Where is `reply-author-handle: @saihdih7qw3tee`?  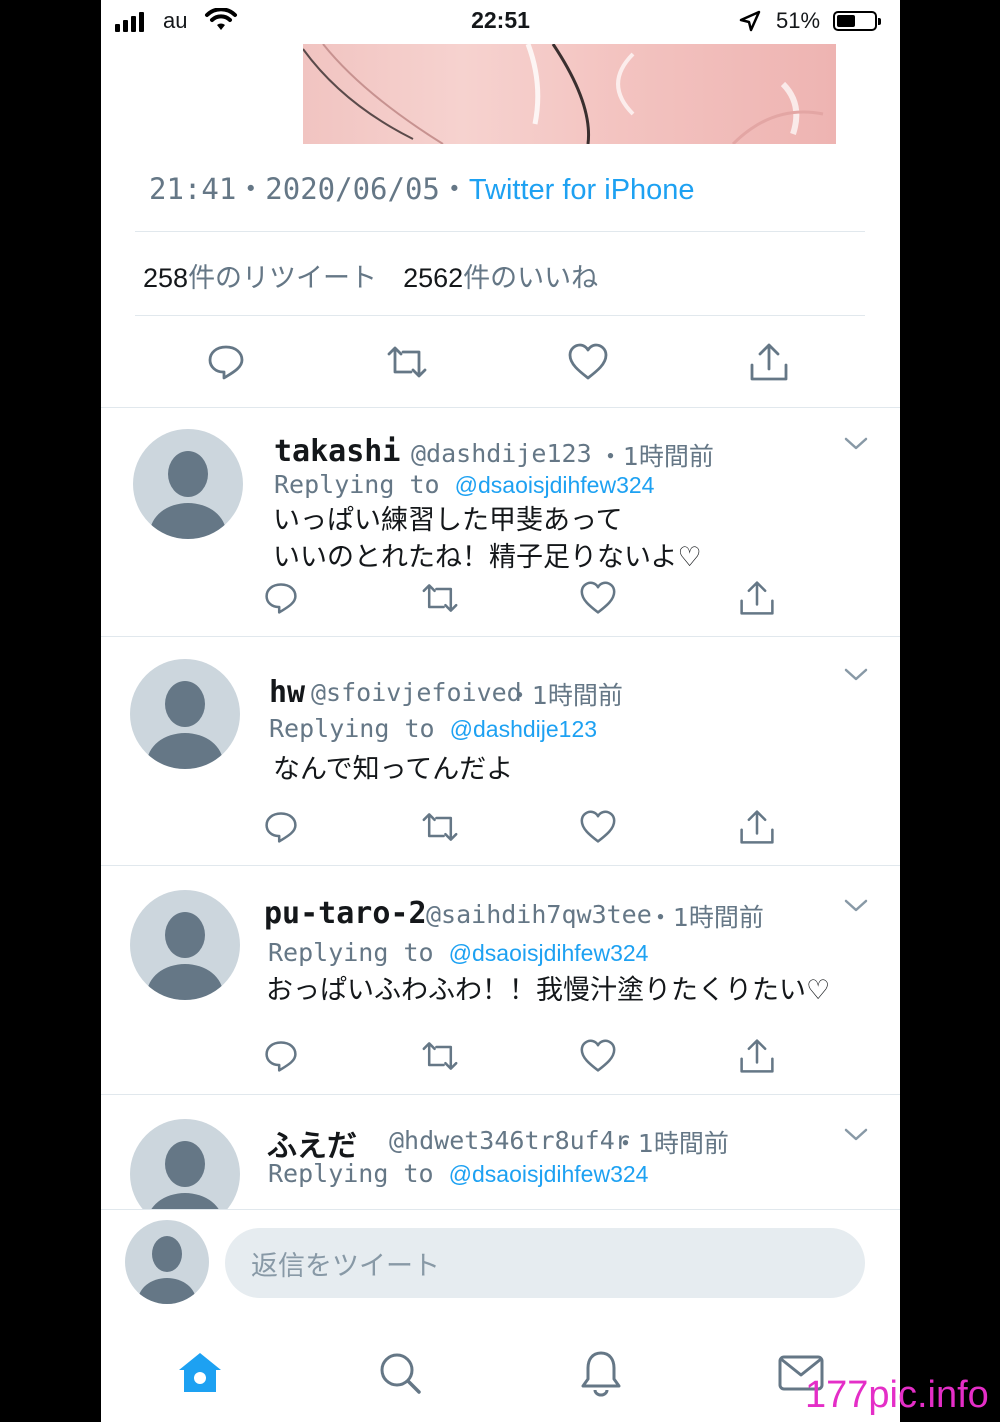 reply-author-handle: @saihdih7qw3tee is located at coordinates (539, 914).